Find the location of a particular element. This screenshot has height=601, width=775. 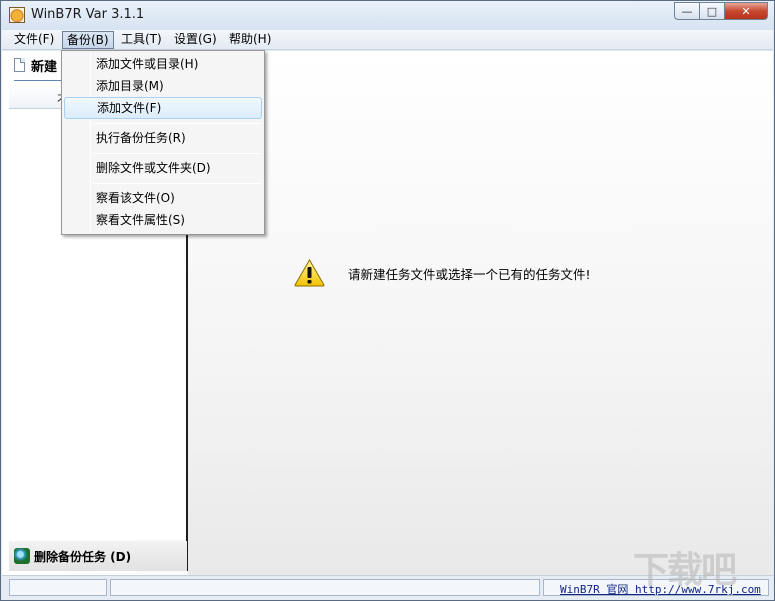

menu-file: 文件(F) is located at coordinates (34, 40).